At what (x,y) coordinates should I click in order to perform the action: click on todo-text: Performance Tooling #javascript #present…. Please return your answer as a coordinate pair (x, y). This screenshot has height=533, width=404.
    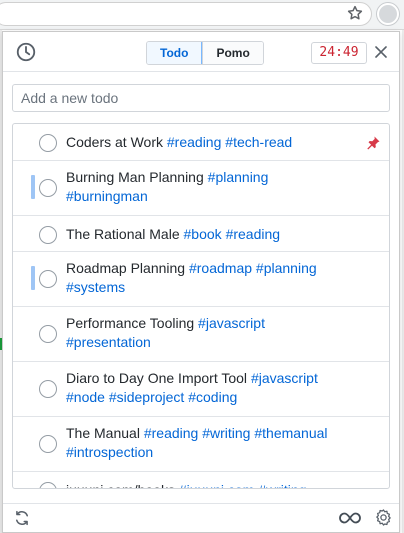
    Looking at the image, I should click on (208, 333).